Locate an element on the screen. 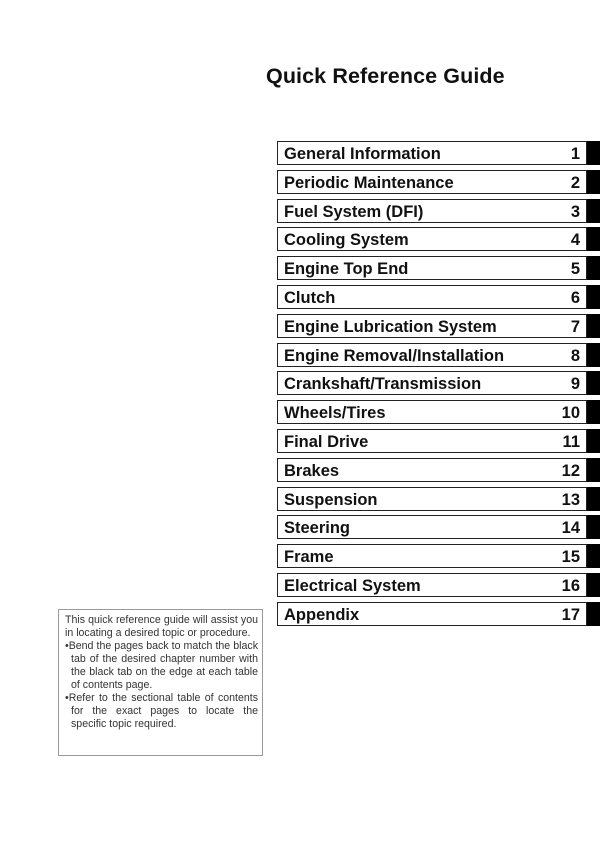 The image size is (600, 848). toc-entry-box: Wheels/Tires 10 is located at coordinates (432, 412).